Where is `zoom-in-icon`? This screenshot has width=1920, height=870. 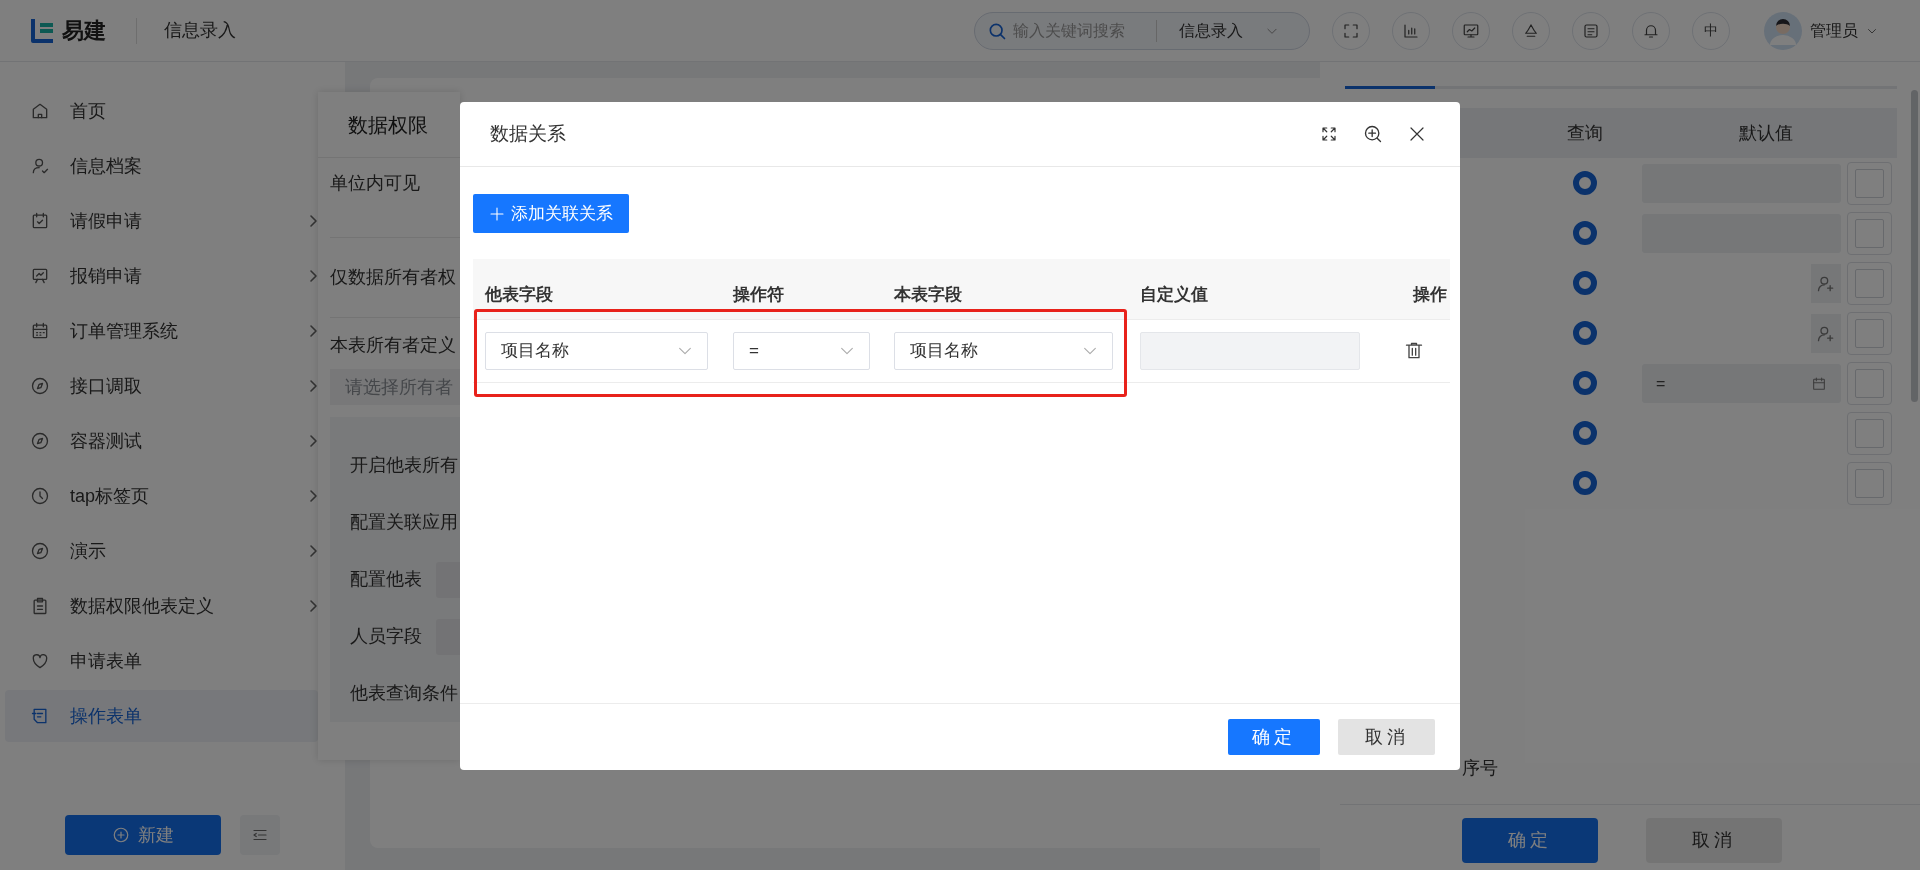
zoom-in-icon is located at coordinates (1373, 134).